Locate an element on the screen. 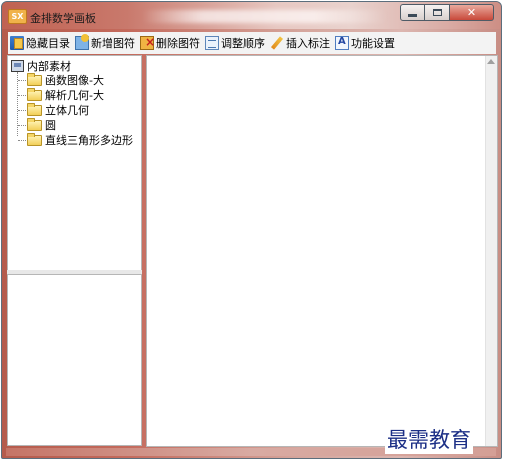 The height and width of the screenshot is (468, 505). add-symbol-icon is located at coordinates (82, 42).